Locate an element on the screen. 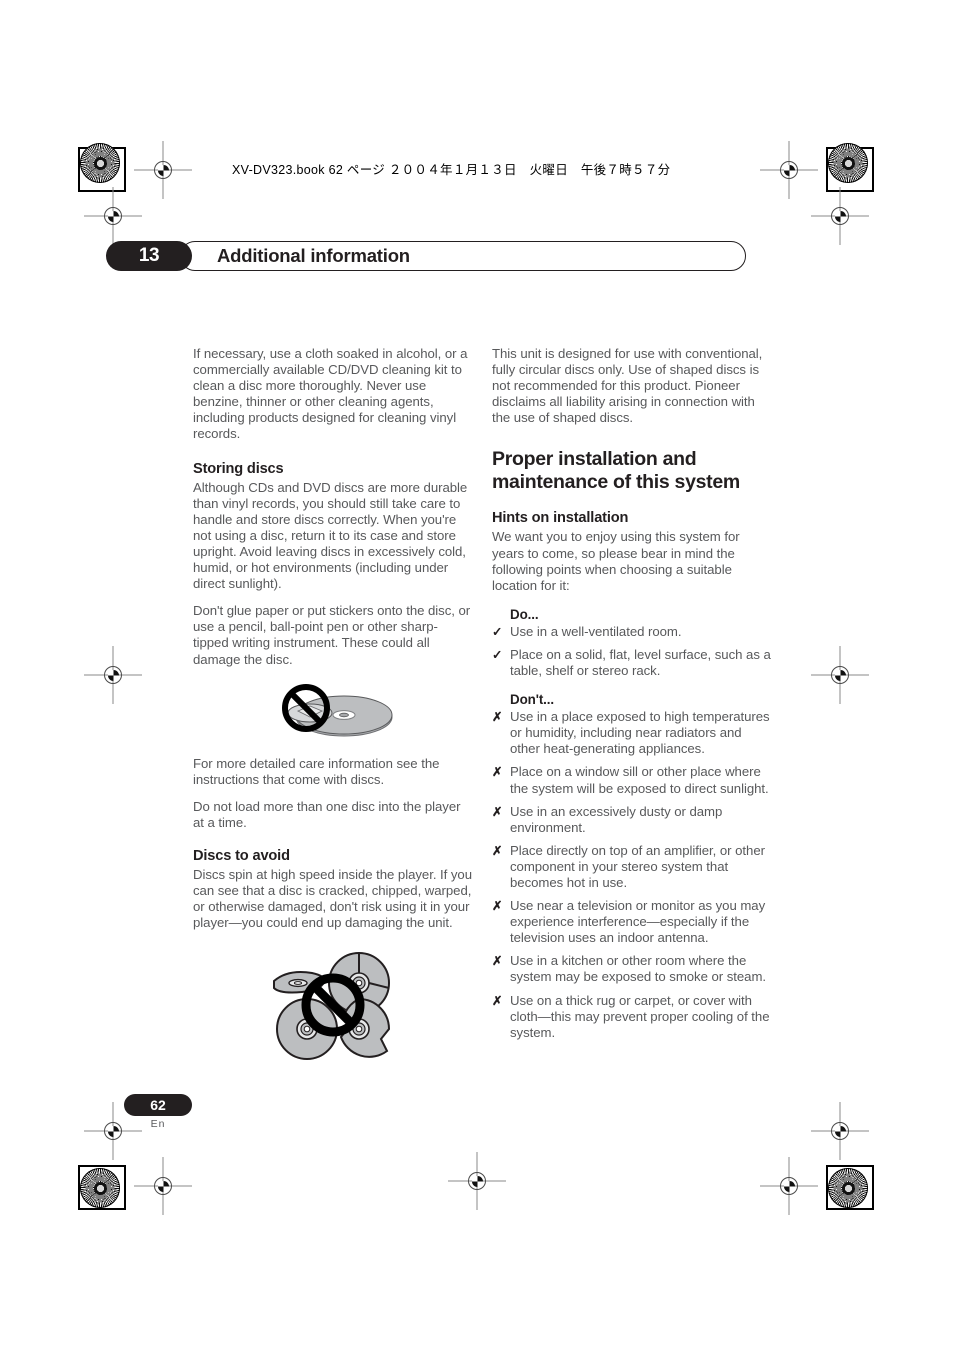  registration-burst-top-left is located at coordinates (100, 163).